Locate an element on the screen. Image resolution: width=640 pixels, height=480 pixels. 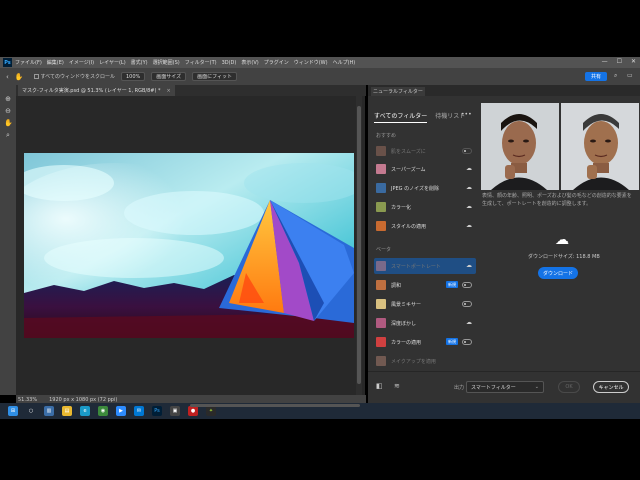
featured-section-label: おすすめ is located at coordinates (386, 136).